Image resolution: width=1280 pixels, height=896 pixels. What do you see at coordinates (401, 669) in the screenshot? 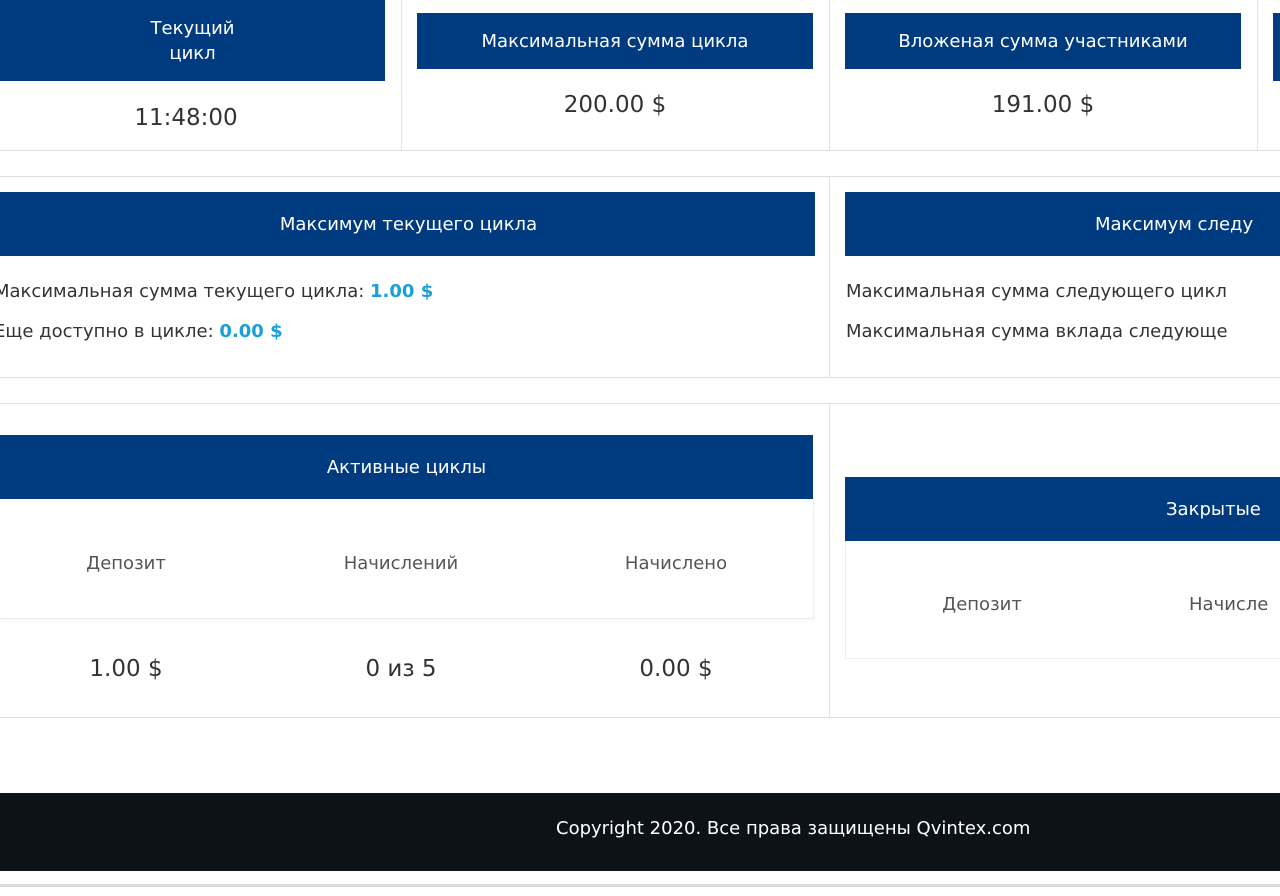
I see `table-cell-accruals: 0 из 5` at bounding box center [401, 669].